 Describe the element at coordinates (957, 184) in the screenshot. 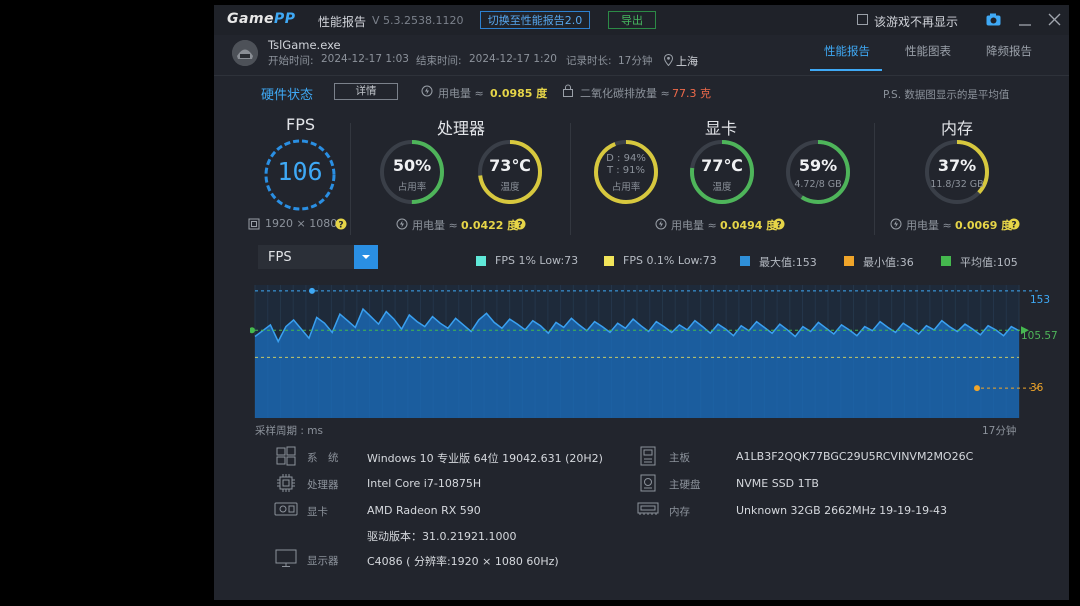

I see `ram-label: 11.8/32 GB` at that location.